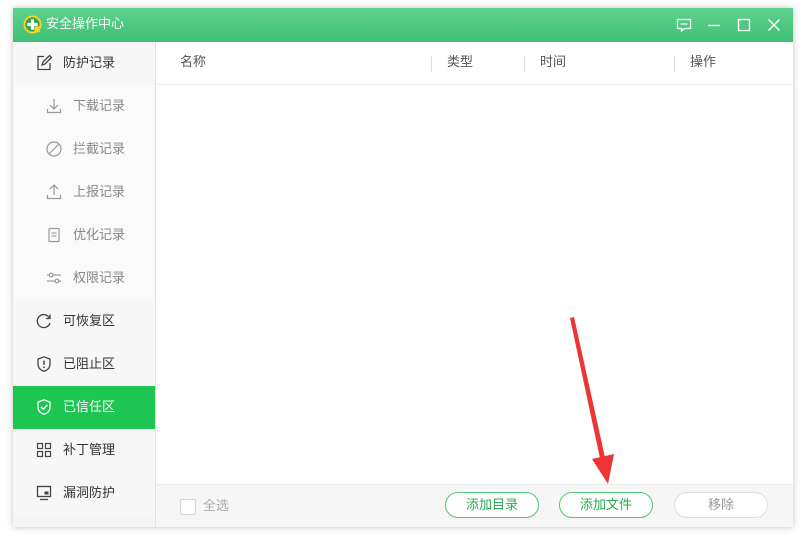 This screenshot has height=544, width=806. I want to click on footer-bar: 全选 添加目录 添加文件 移除, so click(474, 505).